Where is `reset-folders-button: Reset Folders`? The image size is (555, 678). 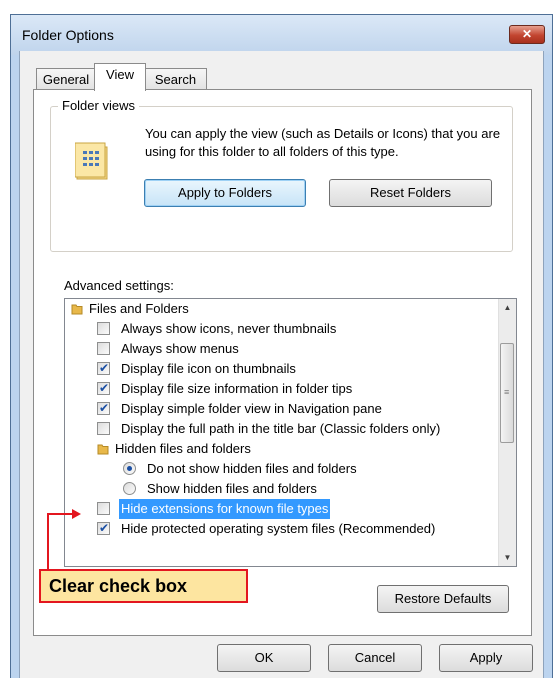
reset-folders-button: Reset Folders is located at coordinates (410, 193).